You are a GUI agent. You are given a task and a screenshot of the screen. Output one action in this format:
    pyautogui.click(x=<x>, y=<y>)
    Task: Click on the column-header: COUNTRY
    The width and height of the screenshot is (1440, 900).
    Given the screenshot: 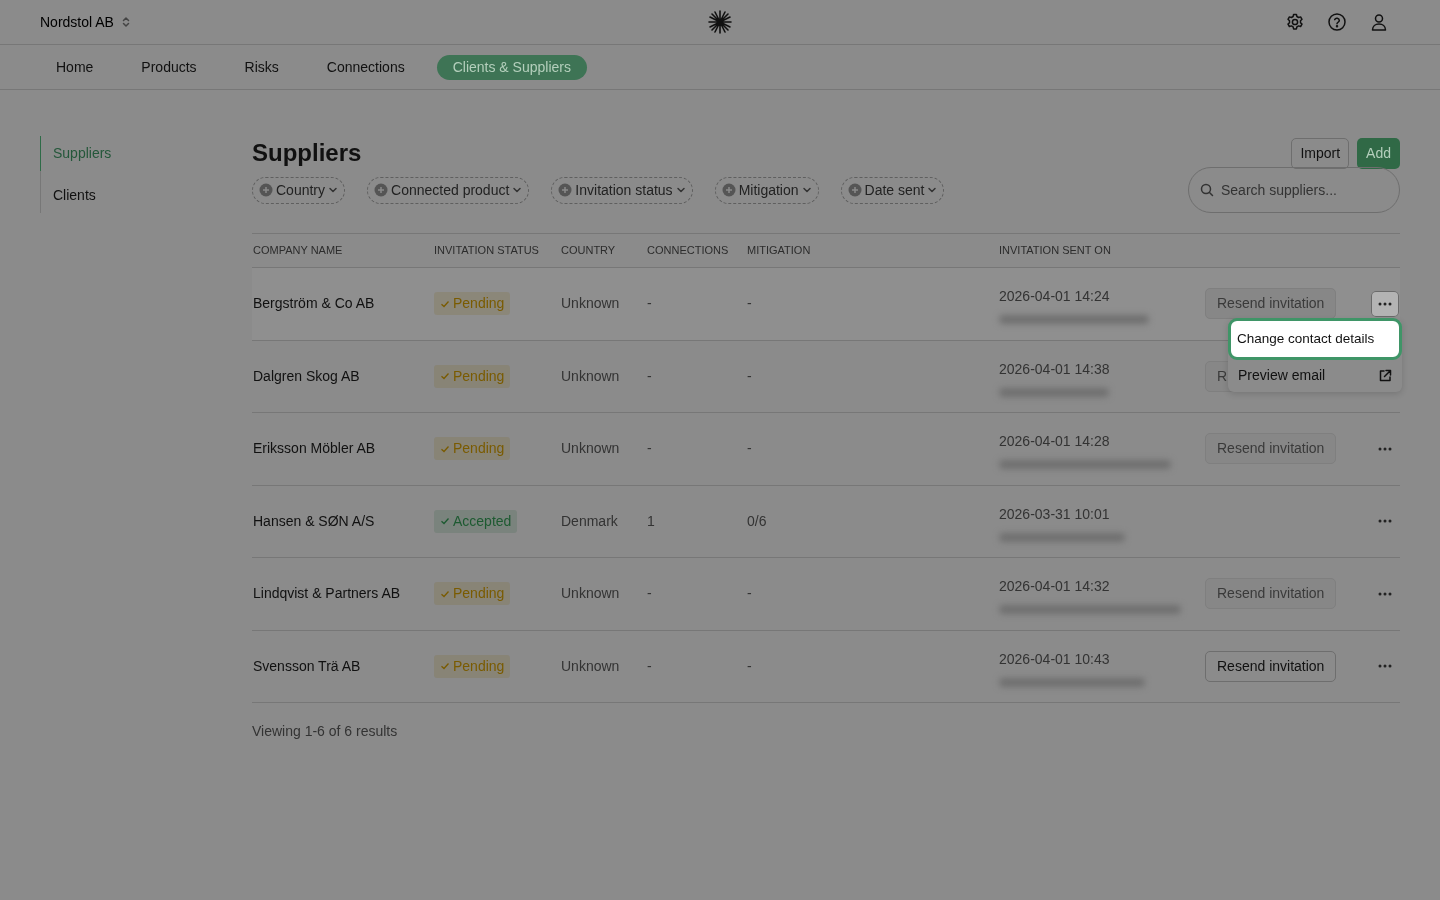 What is the action you would take?
    pyautogui.click(x=588, y=250)
    